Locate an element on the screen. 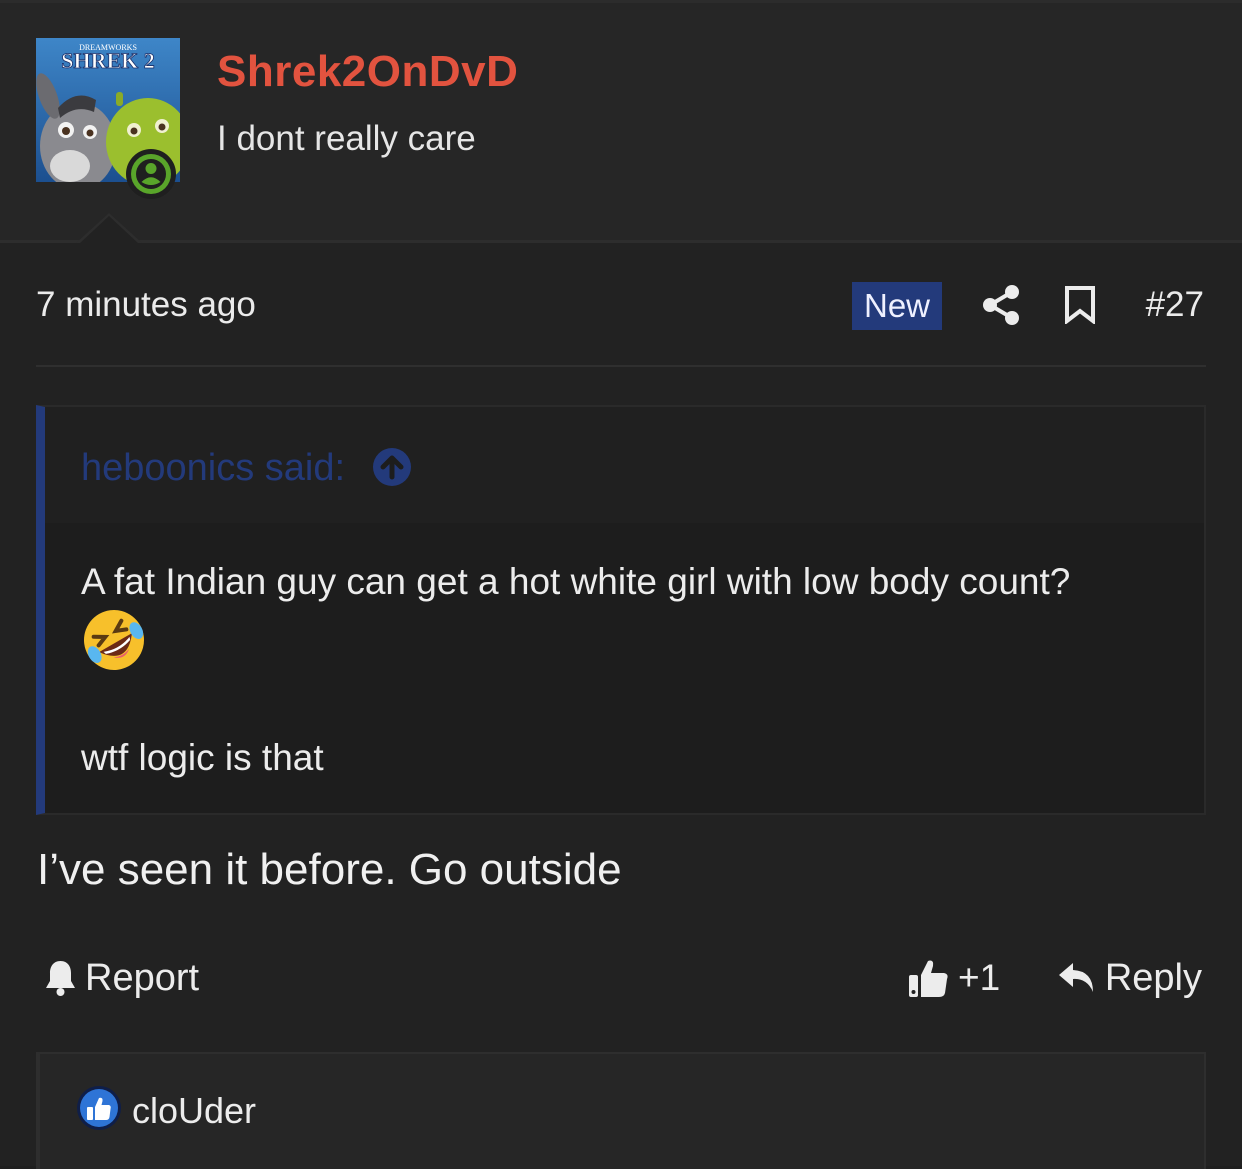  post-body: I’ve seen it before. Go outside is located at coordinates (329, 869).